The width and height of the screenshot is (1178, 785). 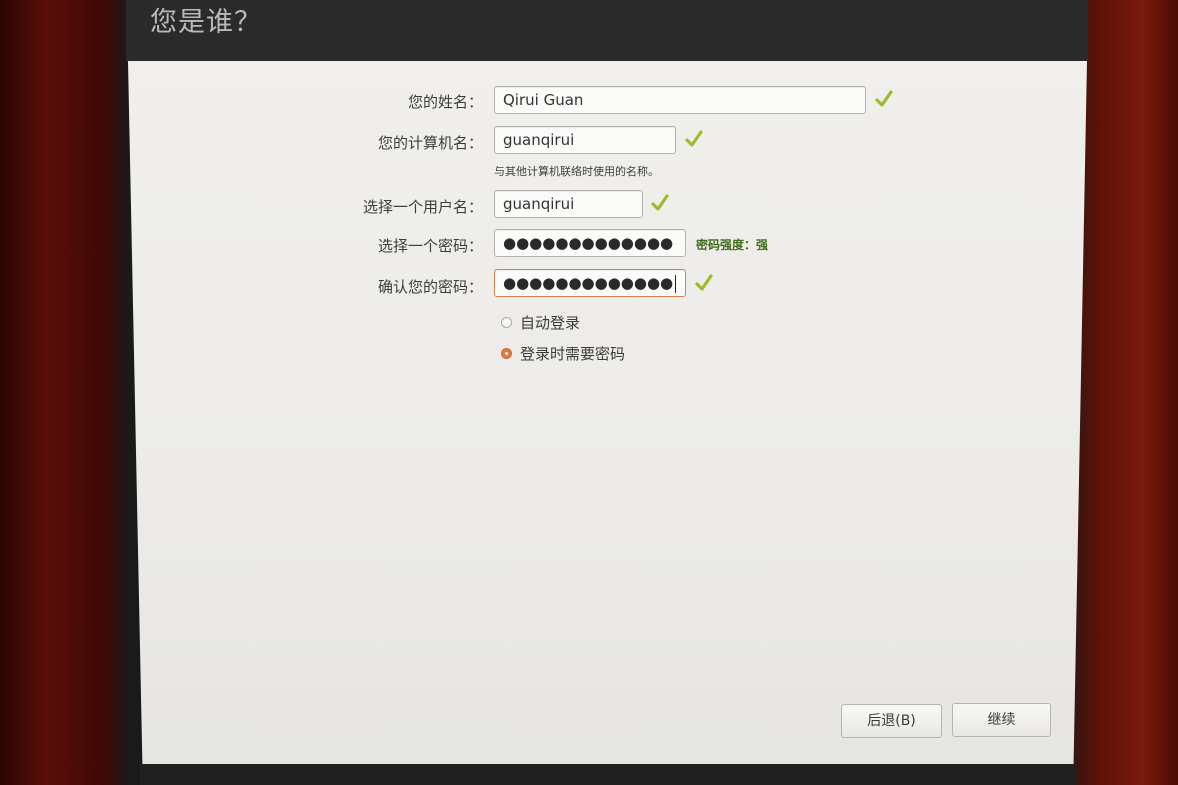 I want to click on username-check-icon, so click(x=660, y=202).